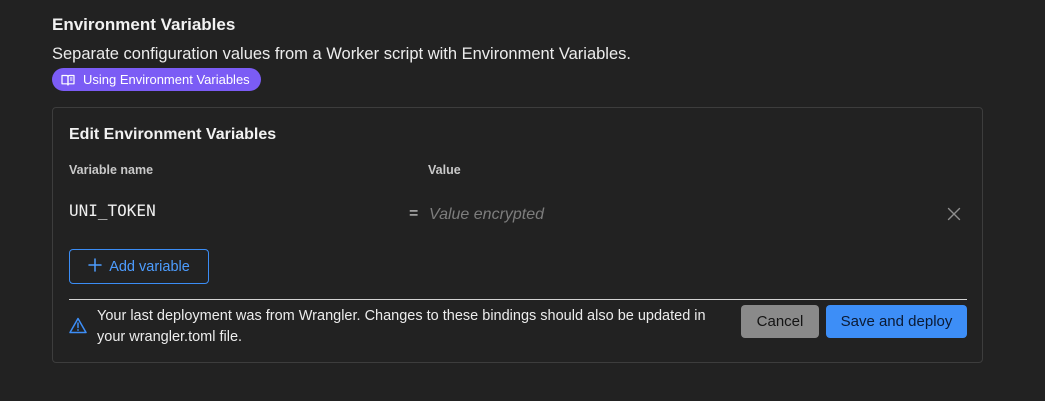 The height and width of the screenshot is (401, 1045). I want to click on section-title: Environment Variables, so click(144, 24).